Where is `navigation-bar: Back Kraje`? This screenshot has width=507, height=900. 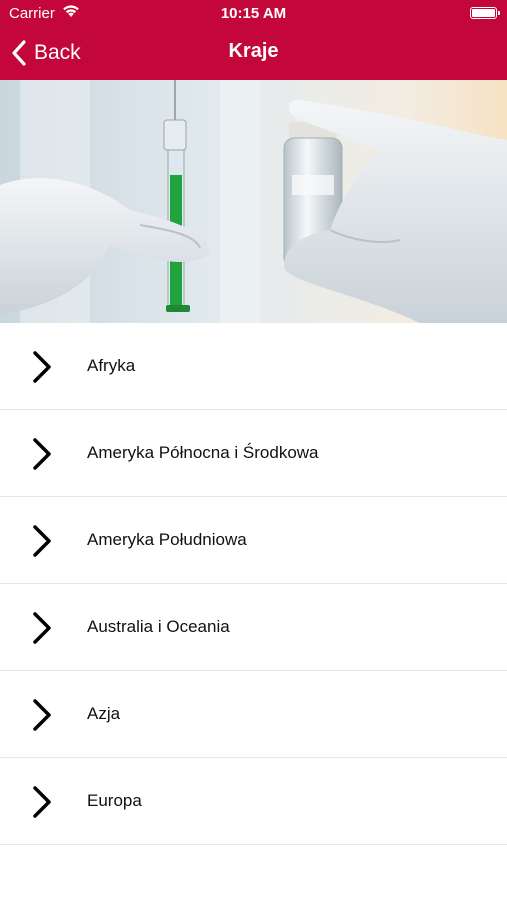
navigation-bar: Back Kraje is located at coordinates (253, 53).